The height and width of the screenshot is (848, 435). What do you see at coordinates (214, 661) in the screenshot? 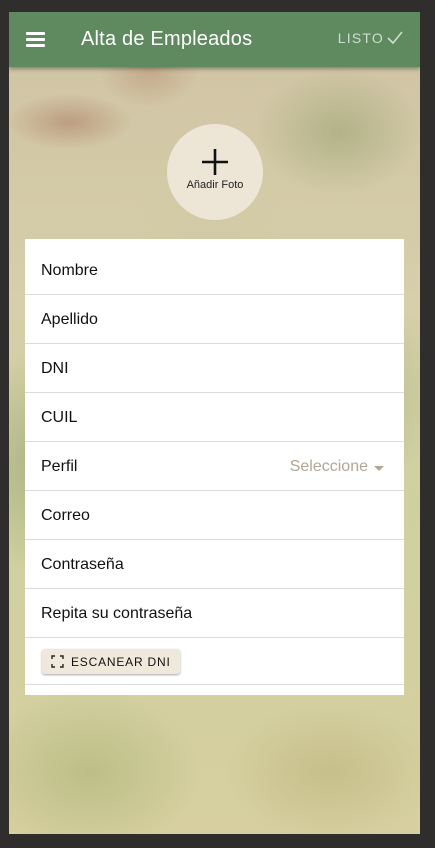
I see `scan-row: ESCANEAR DNI` at bounding box center [214, 661].